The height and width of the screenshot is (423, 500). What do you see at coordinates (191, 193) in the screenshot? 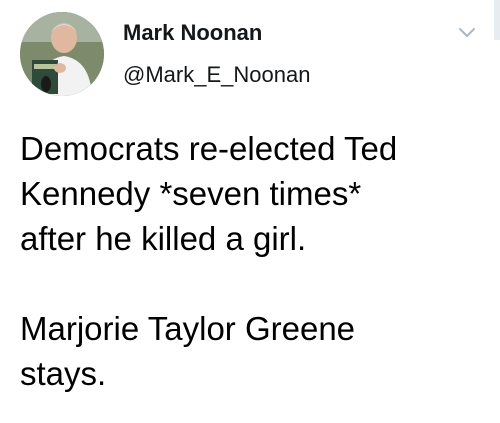
I see `tweet-text-line: Kennedy *seven times*` at bounding box center [191, 193].